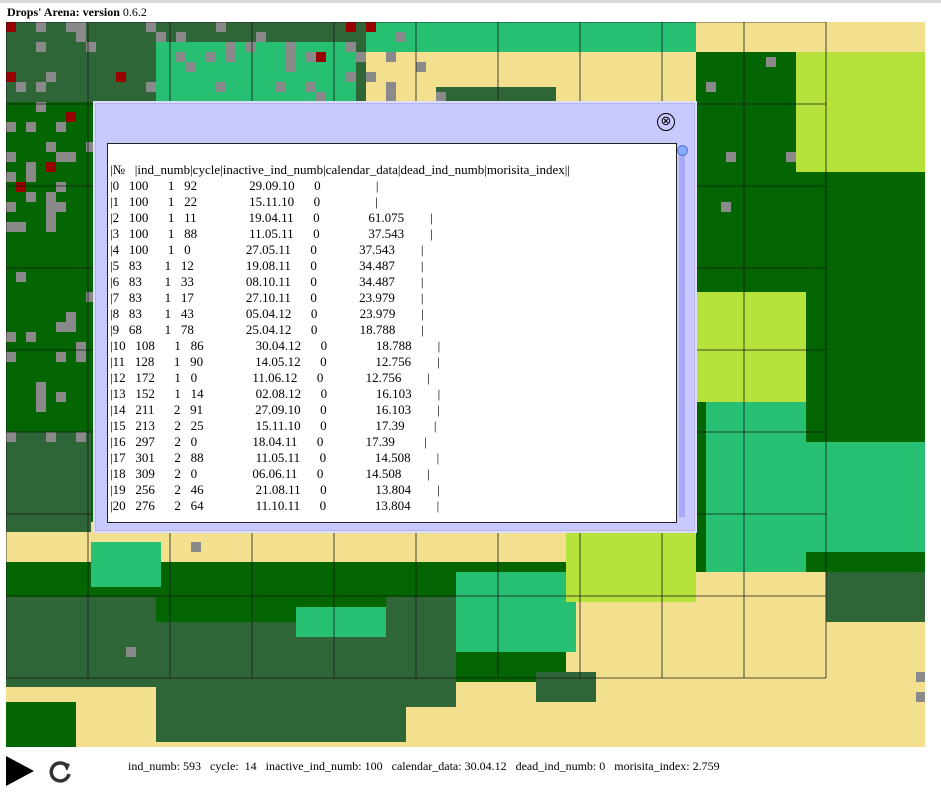 This screenshot has width=941, height=792. What do you see at coordinates (20, 771) in the screenshot?
I see `play-icon` at bounding box center [20, 771].